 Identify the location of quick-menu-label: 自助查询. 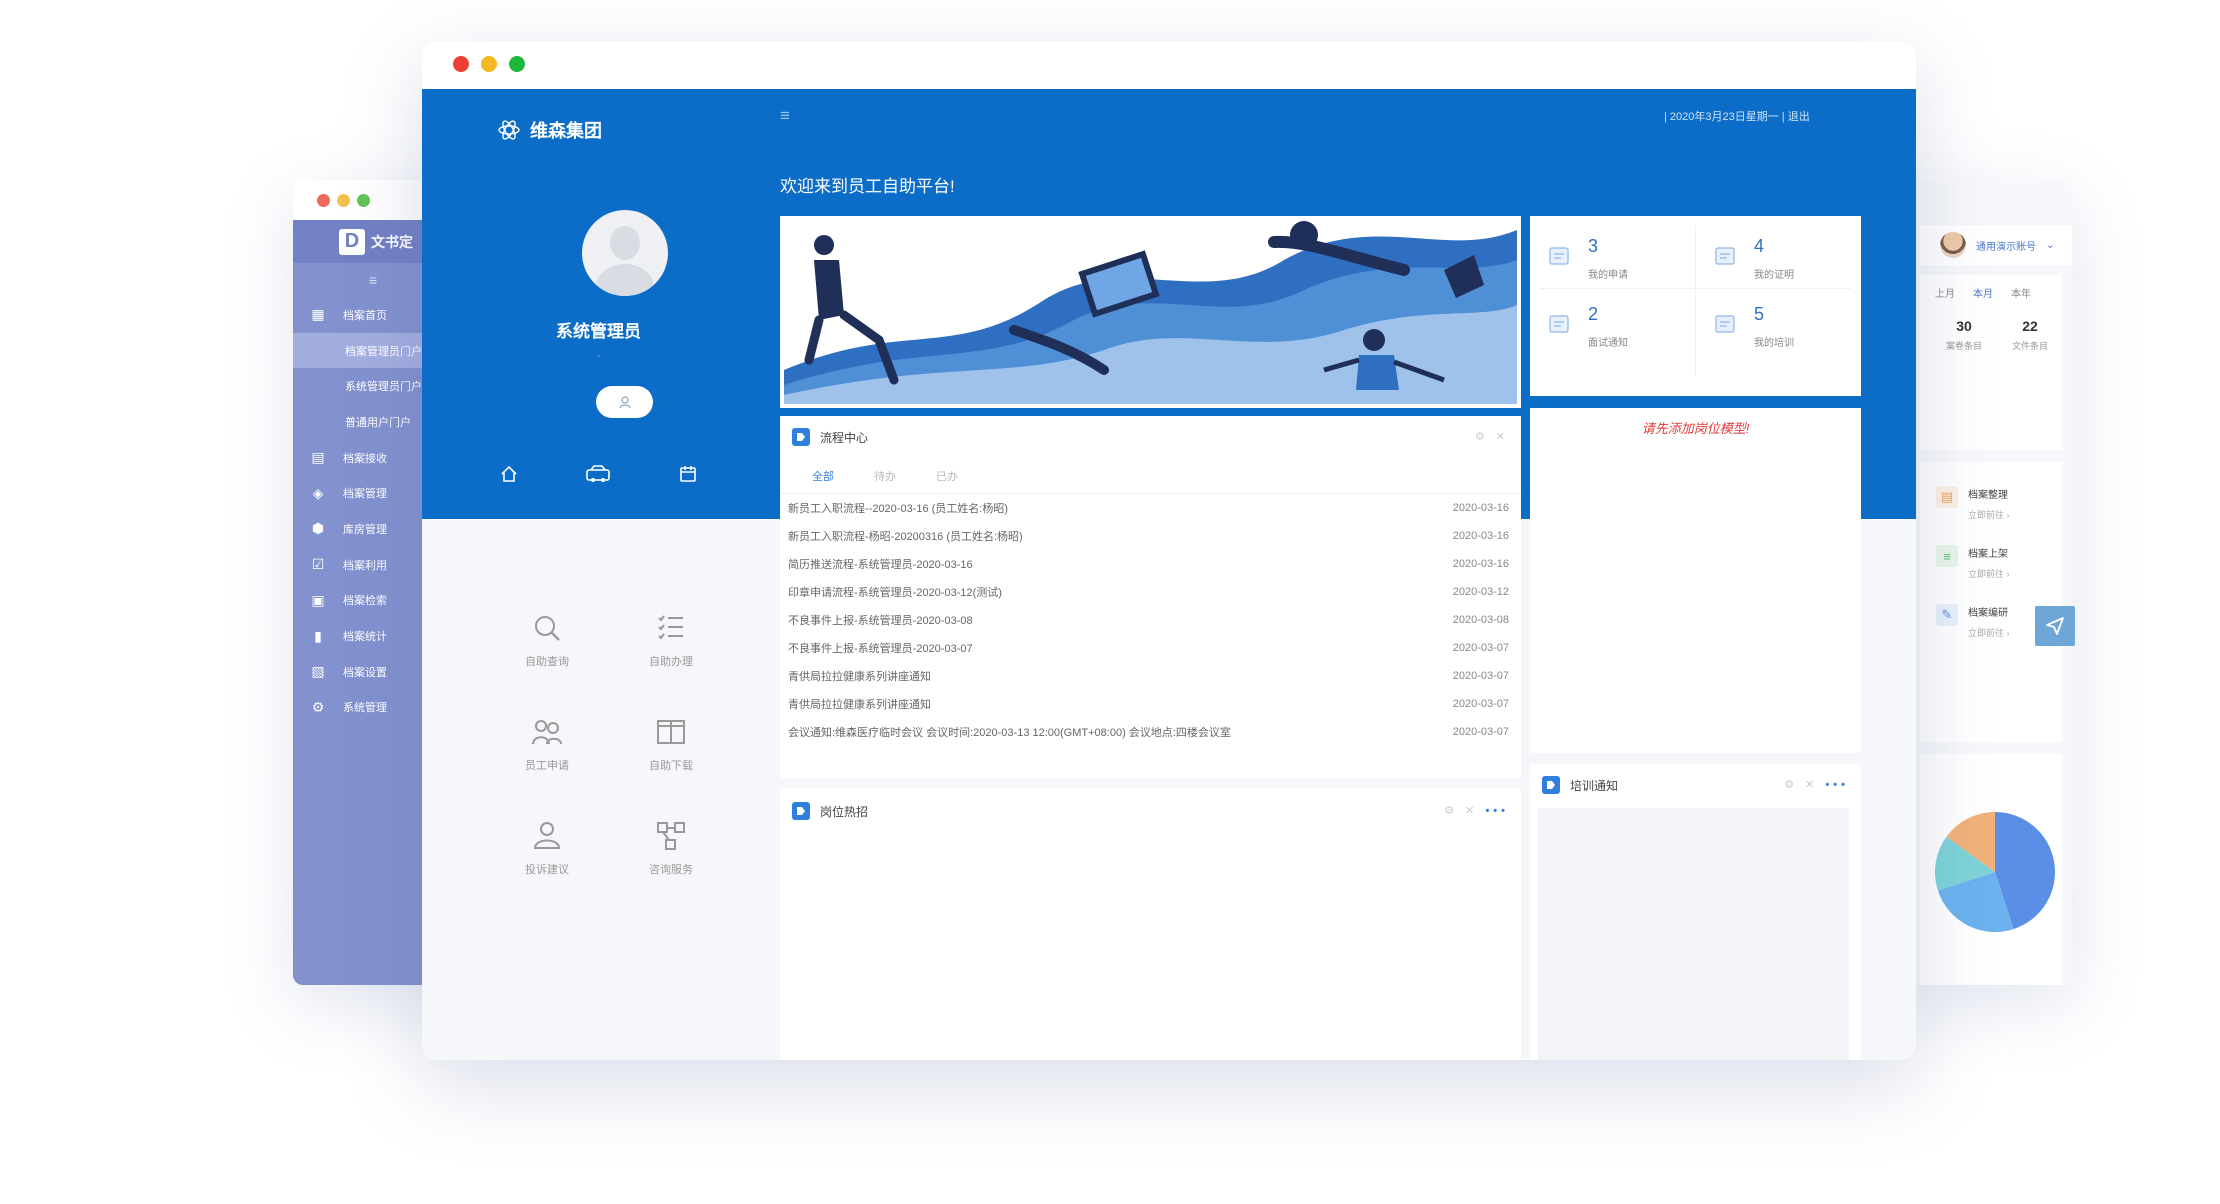
(547, 662).